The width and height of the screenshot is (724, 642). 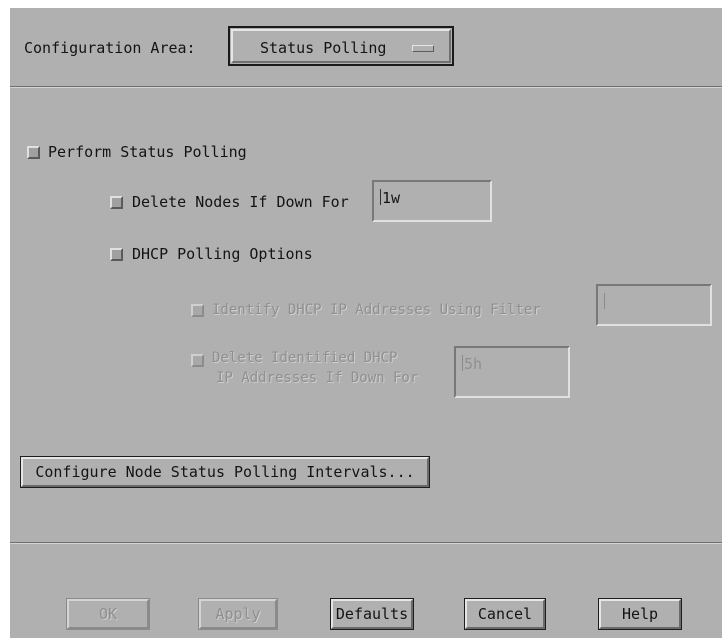 What do you see at coordinates (240, 202) in the screenshot?
I see `delete-nodes-label: Delete Nodes If Down For` at bounding box center [240, 202].